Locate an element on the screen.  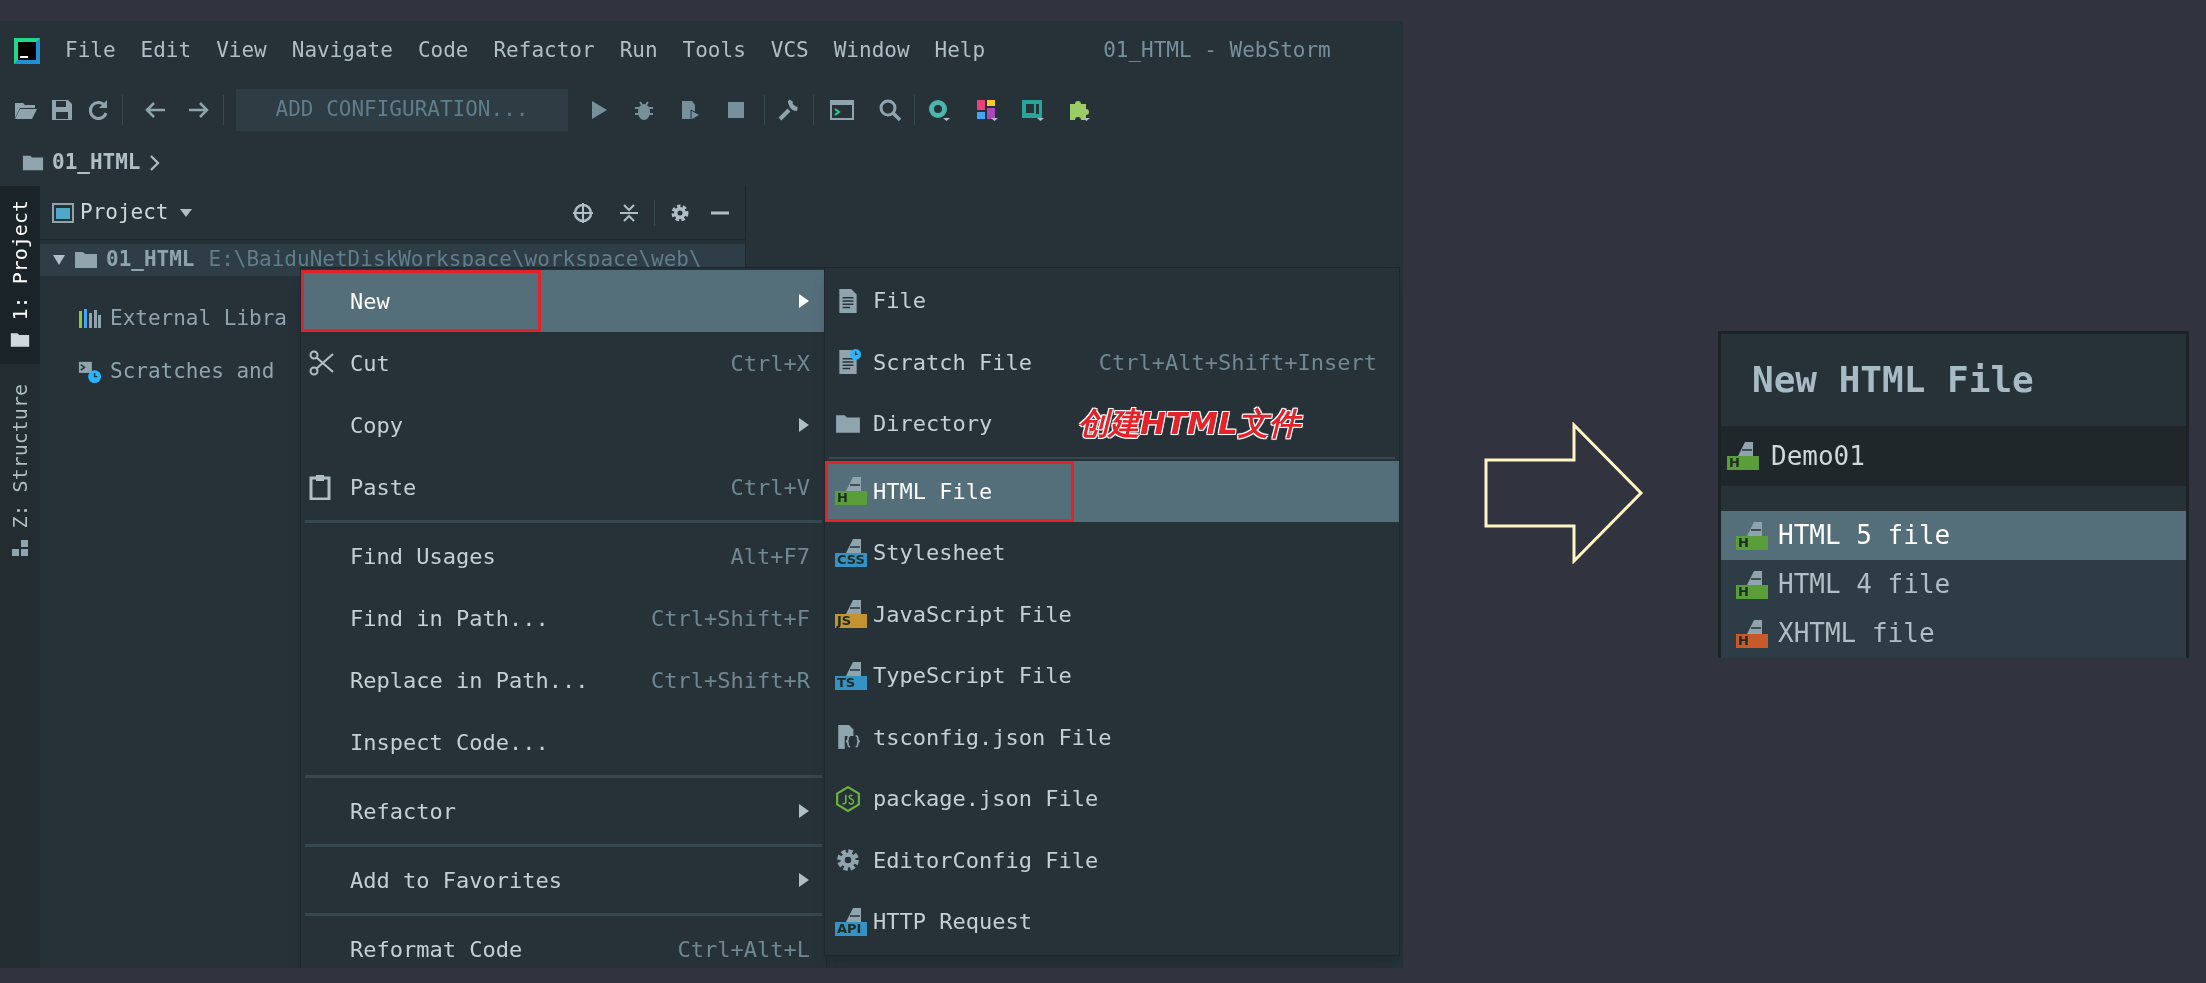
sync-icon is located at coordinates (98, 110).